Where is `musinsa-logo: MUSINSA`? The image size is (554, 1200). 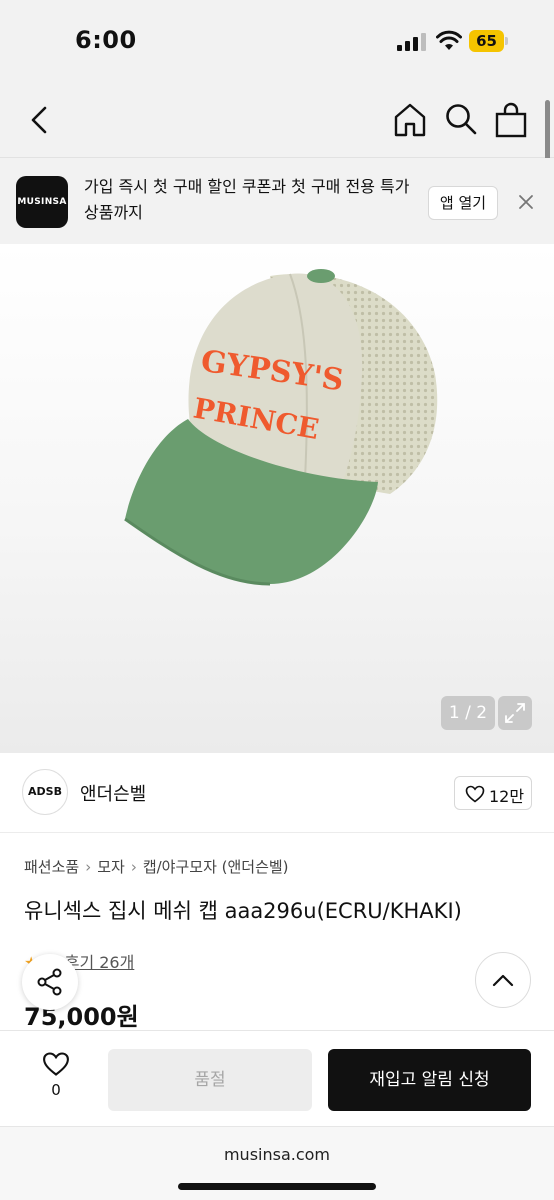
musinsa-logo: MUSINSA is located at coordinates (42, 202).